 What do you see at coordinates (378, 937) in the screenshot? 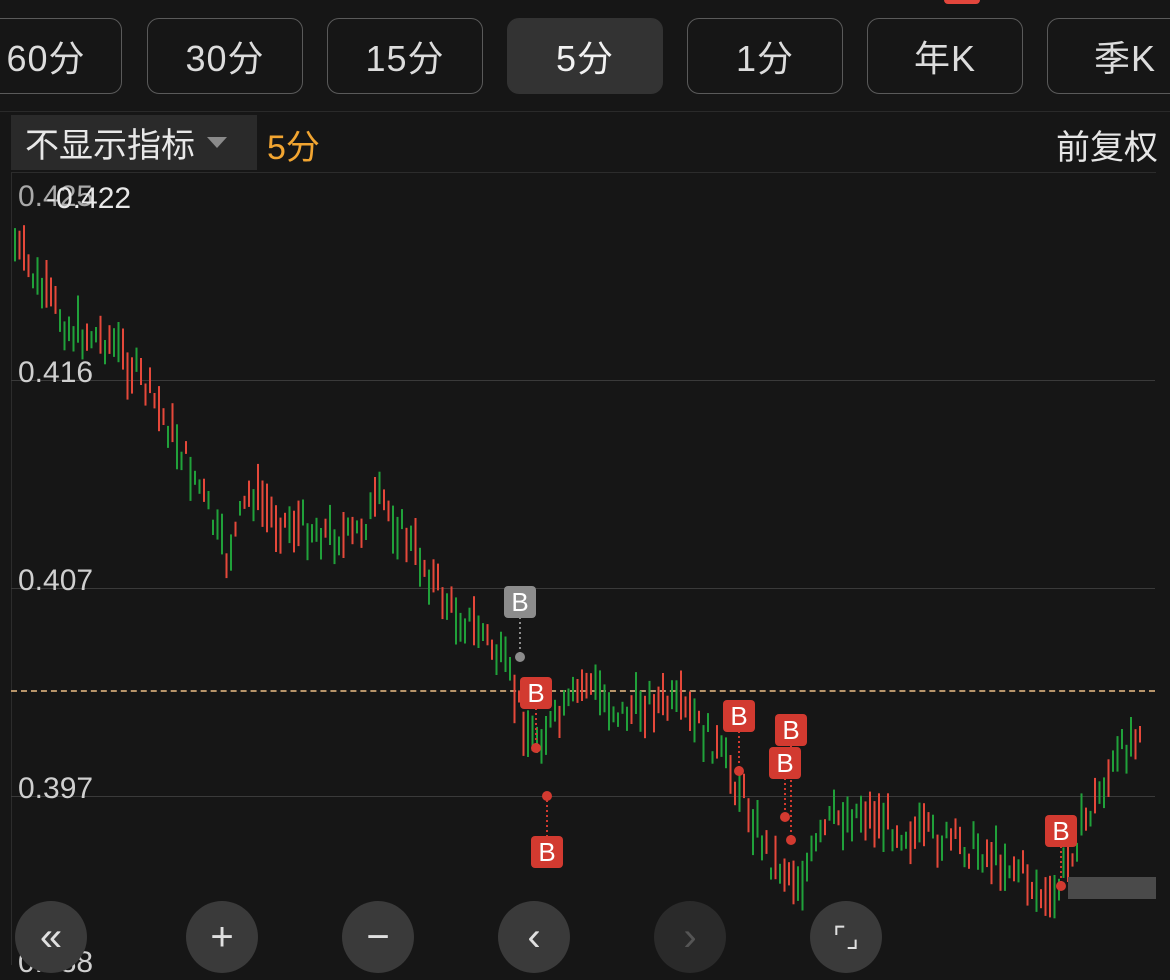
I see `zoom-out-button: −` at bounding box center [378, 937].